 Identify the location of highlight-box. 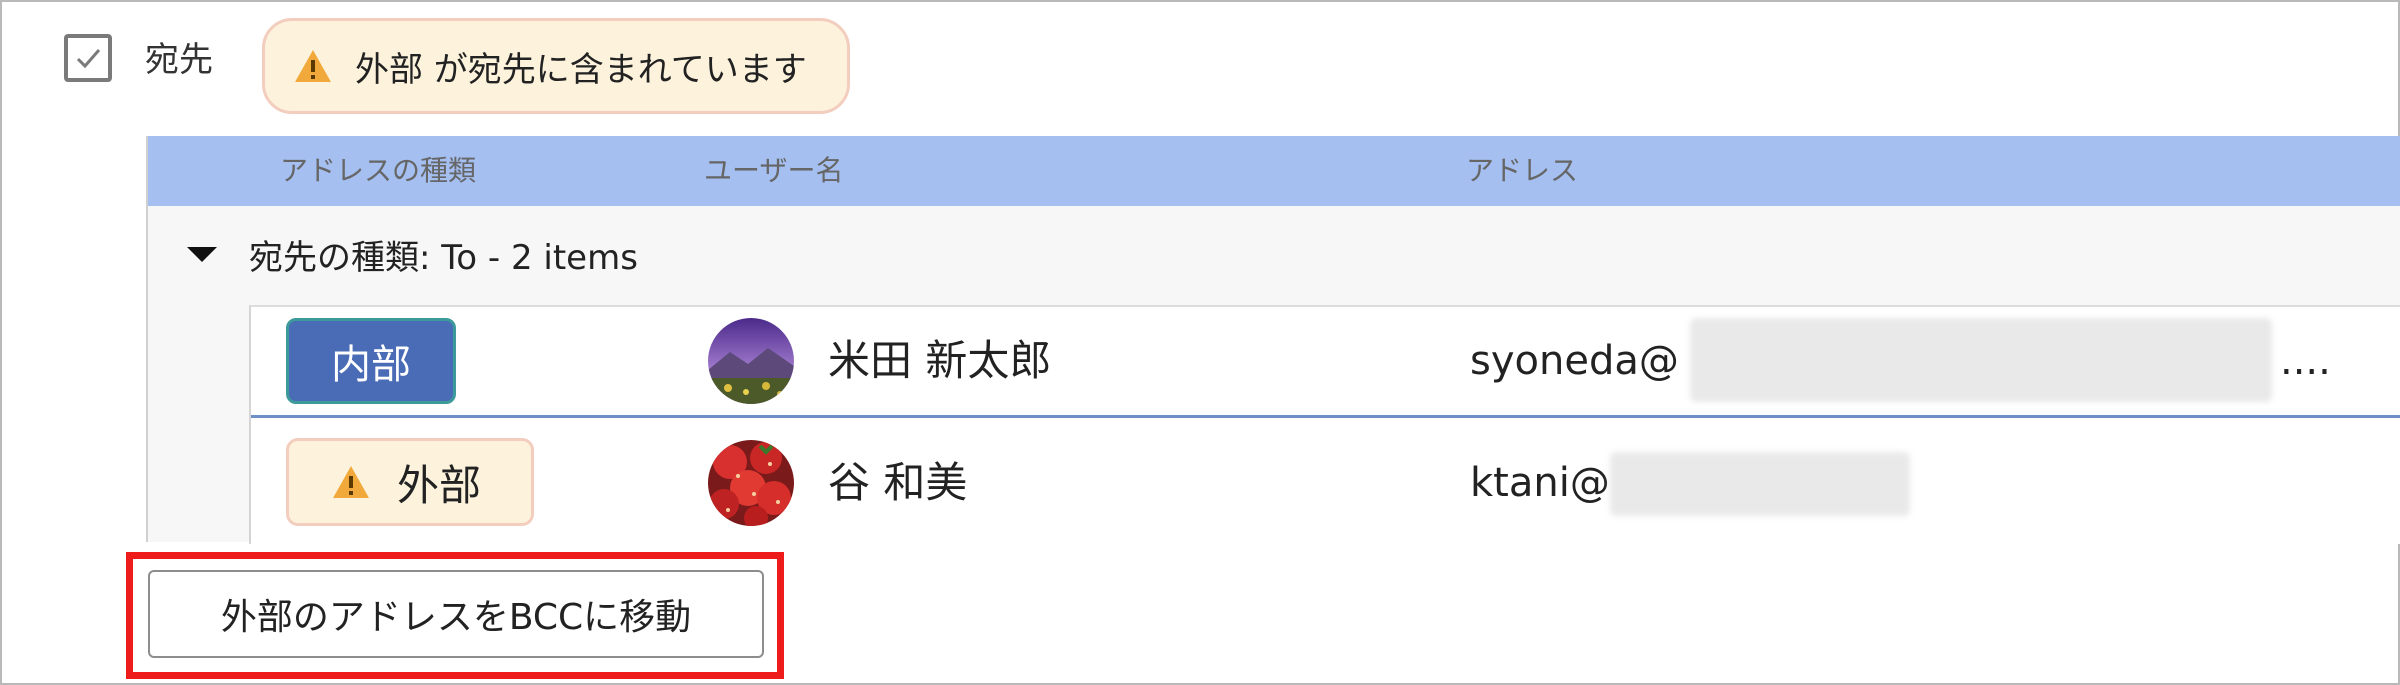
(455, 615).